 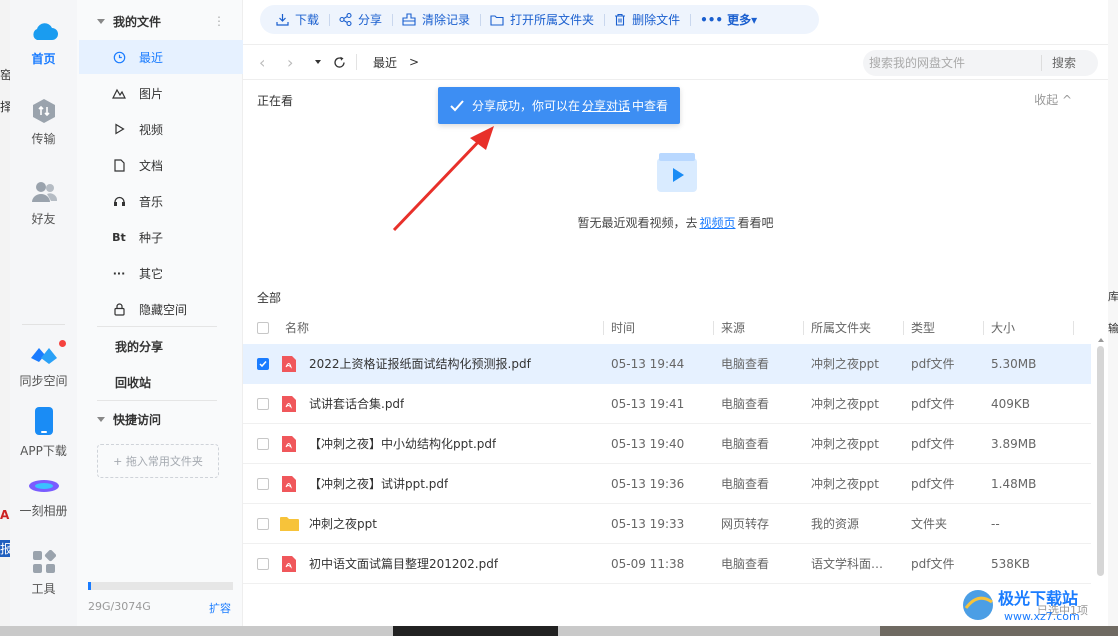 I want to click on left-rail: 首页 传输 好友 同步空间 APP下载 一刻相册 工具, so click(x=43, y=313).